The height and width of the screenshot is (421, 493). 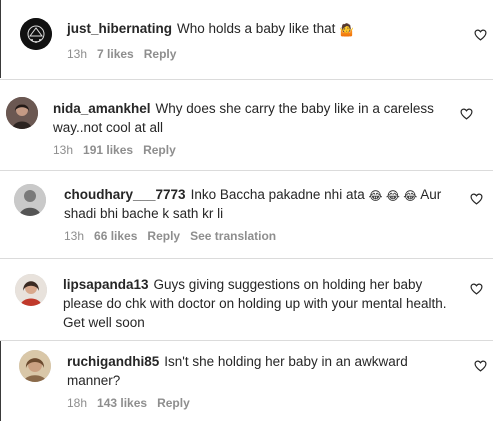 I want to click on comment-username: lipsapanda13, so click(x=106, y=284).